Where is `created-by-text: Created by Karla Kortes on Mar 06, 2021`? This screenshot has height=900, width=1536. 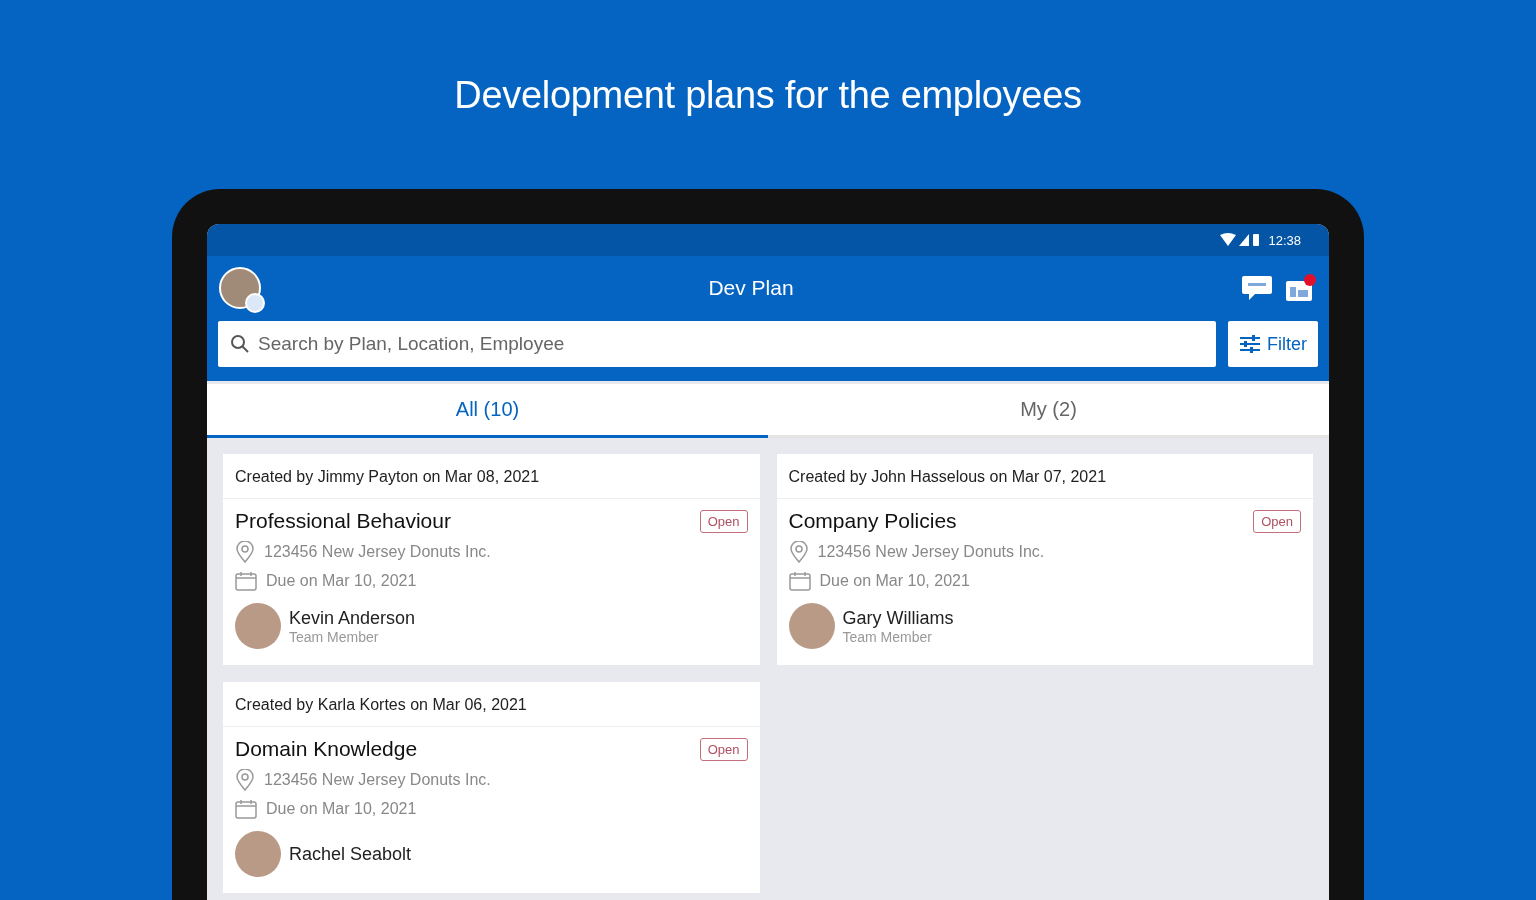 created-by-text: Created by Karla Kortes on Mar 06, 2021 is located at coordinates (491, 704).